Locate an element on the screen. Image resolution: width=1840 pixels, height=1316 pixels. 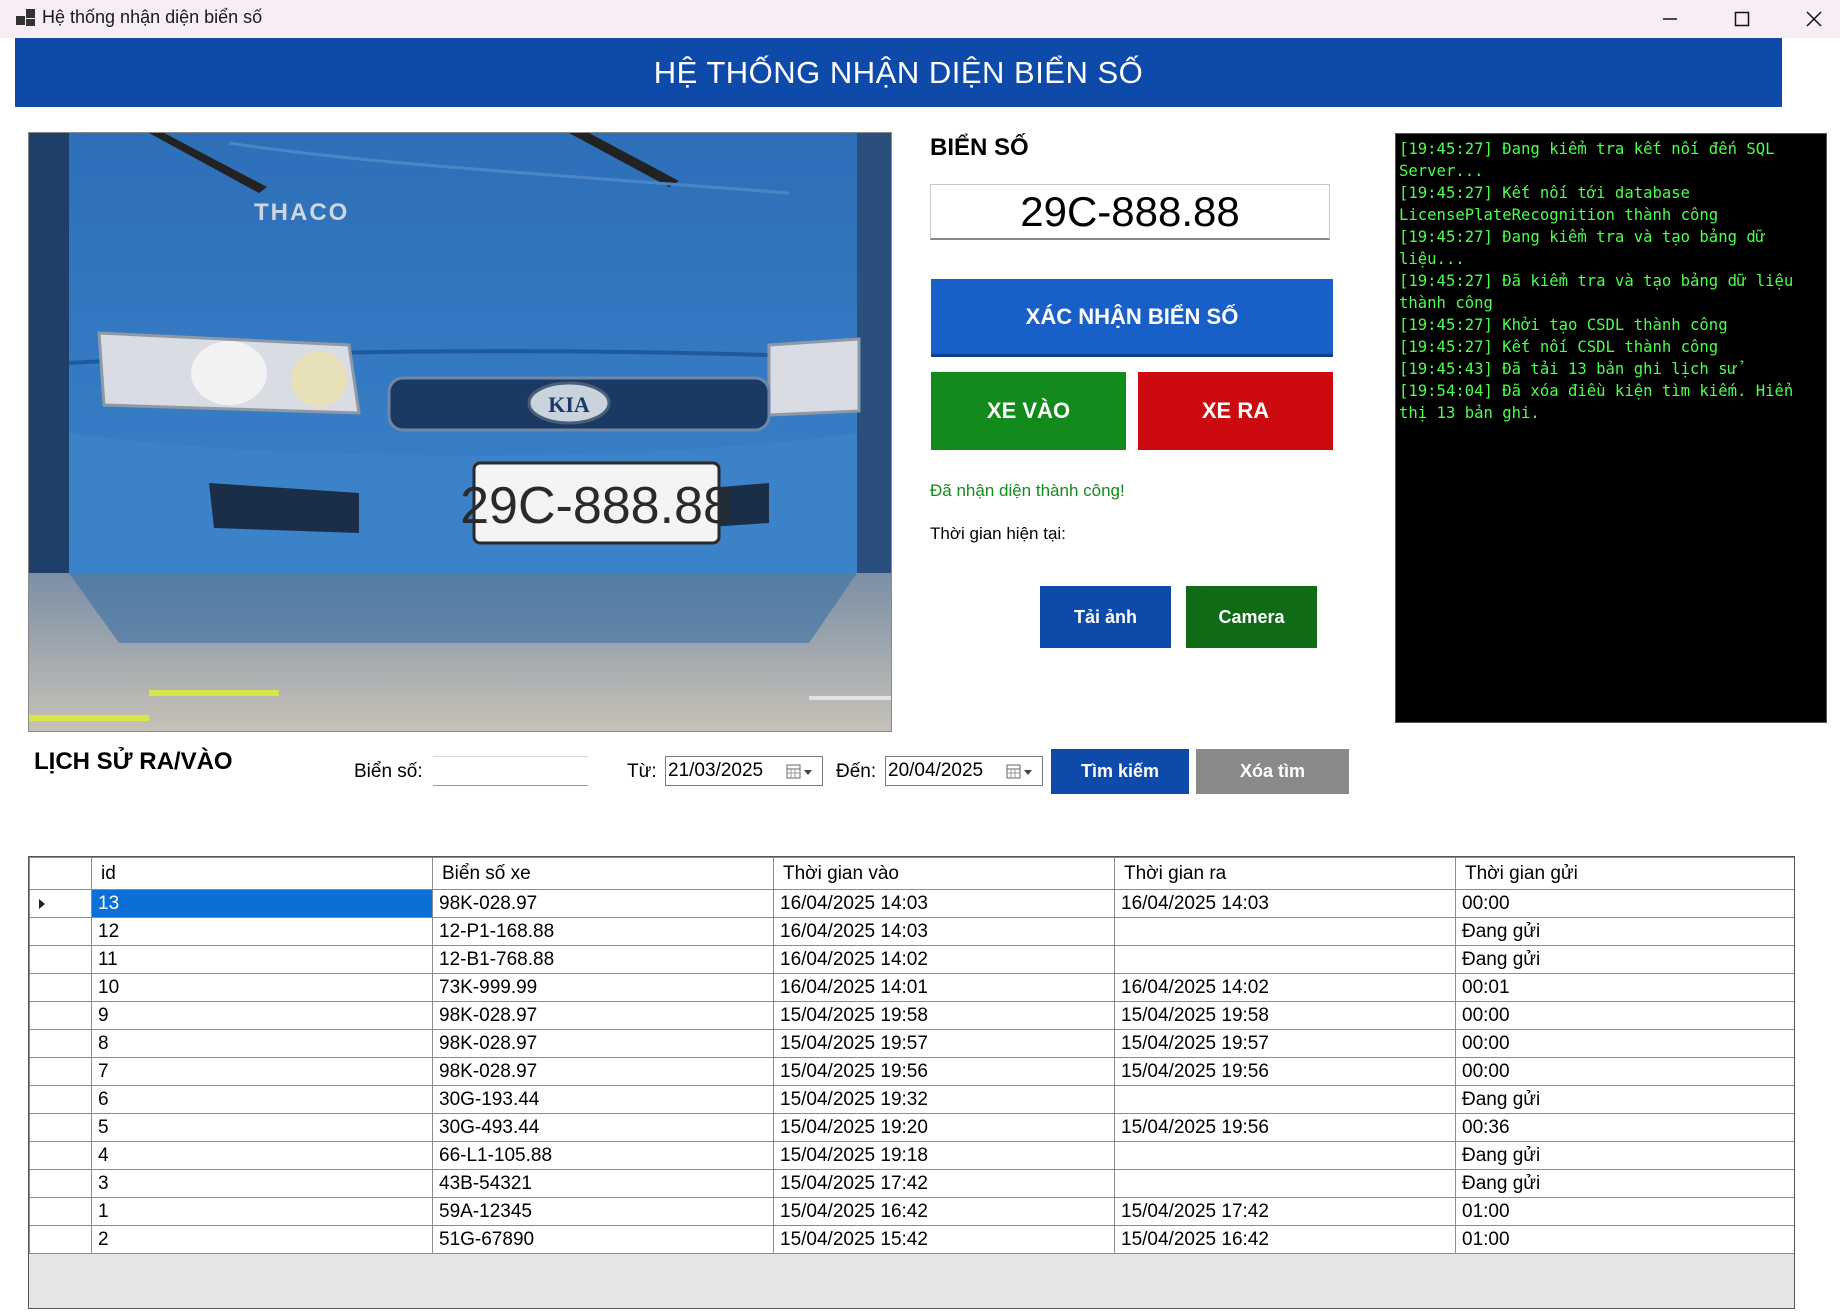
from-date-picker: 21/03/2025 is located at coordinates (744, 771).